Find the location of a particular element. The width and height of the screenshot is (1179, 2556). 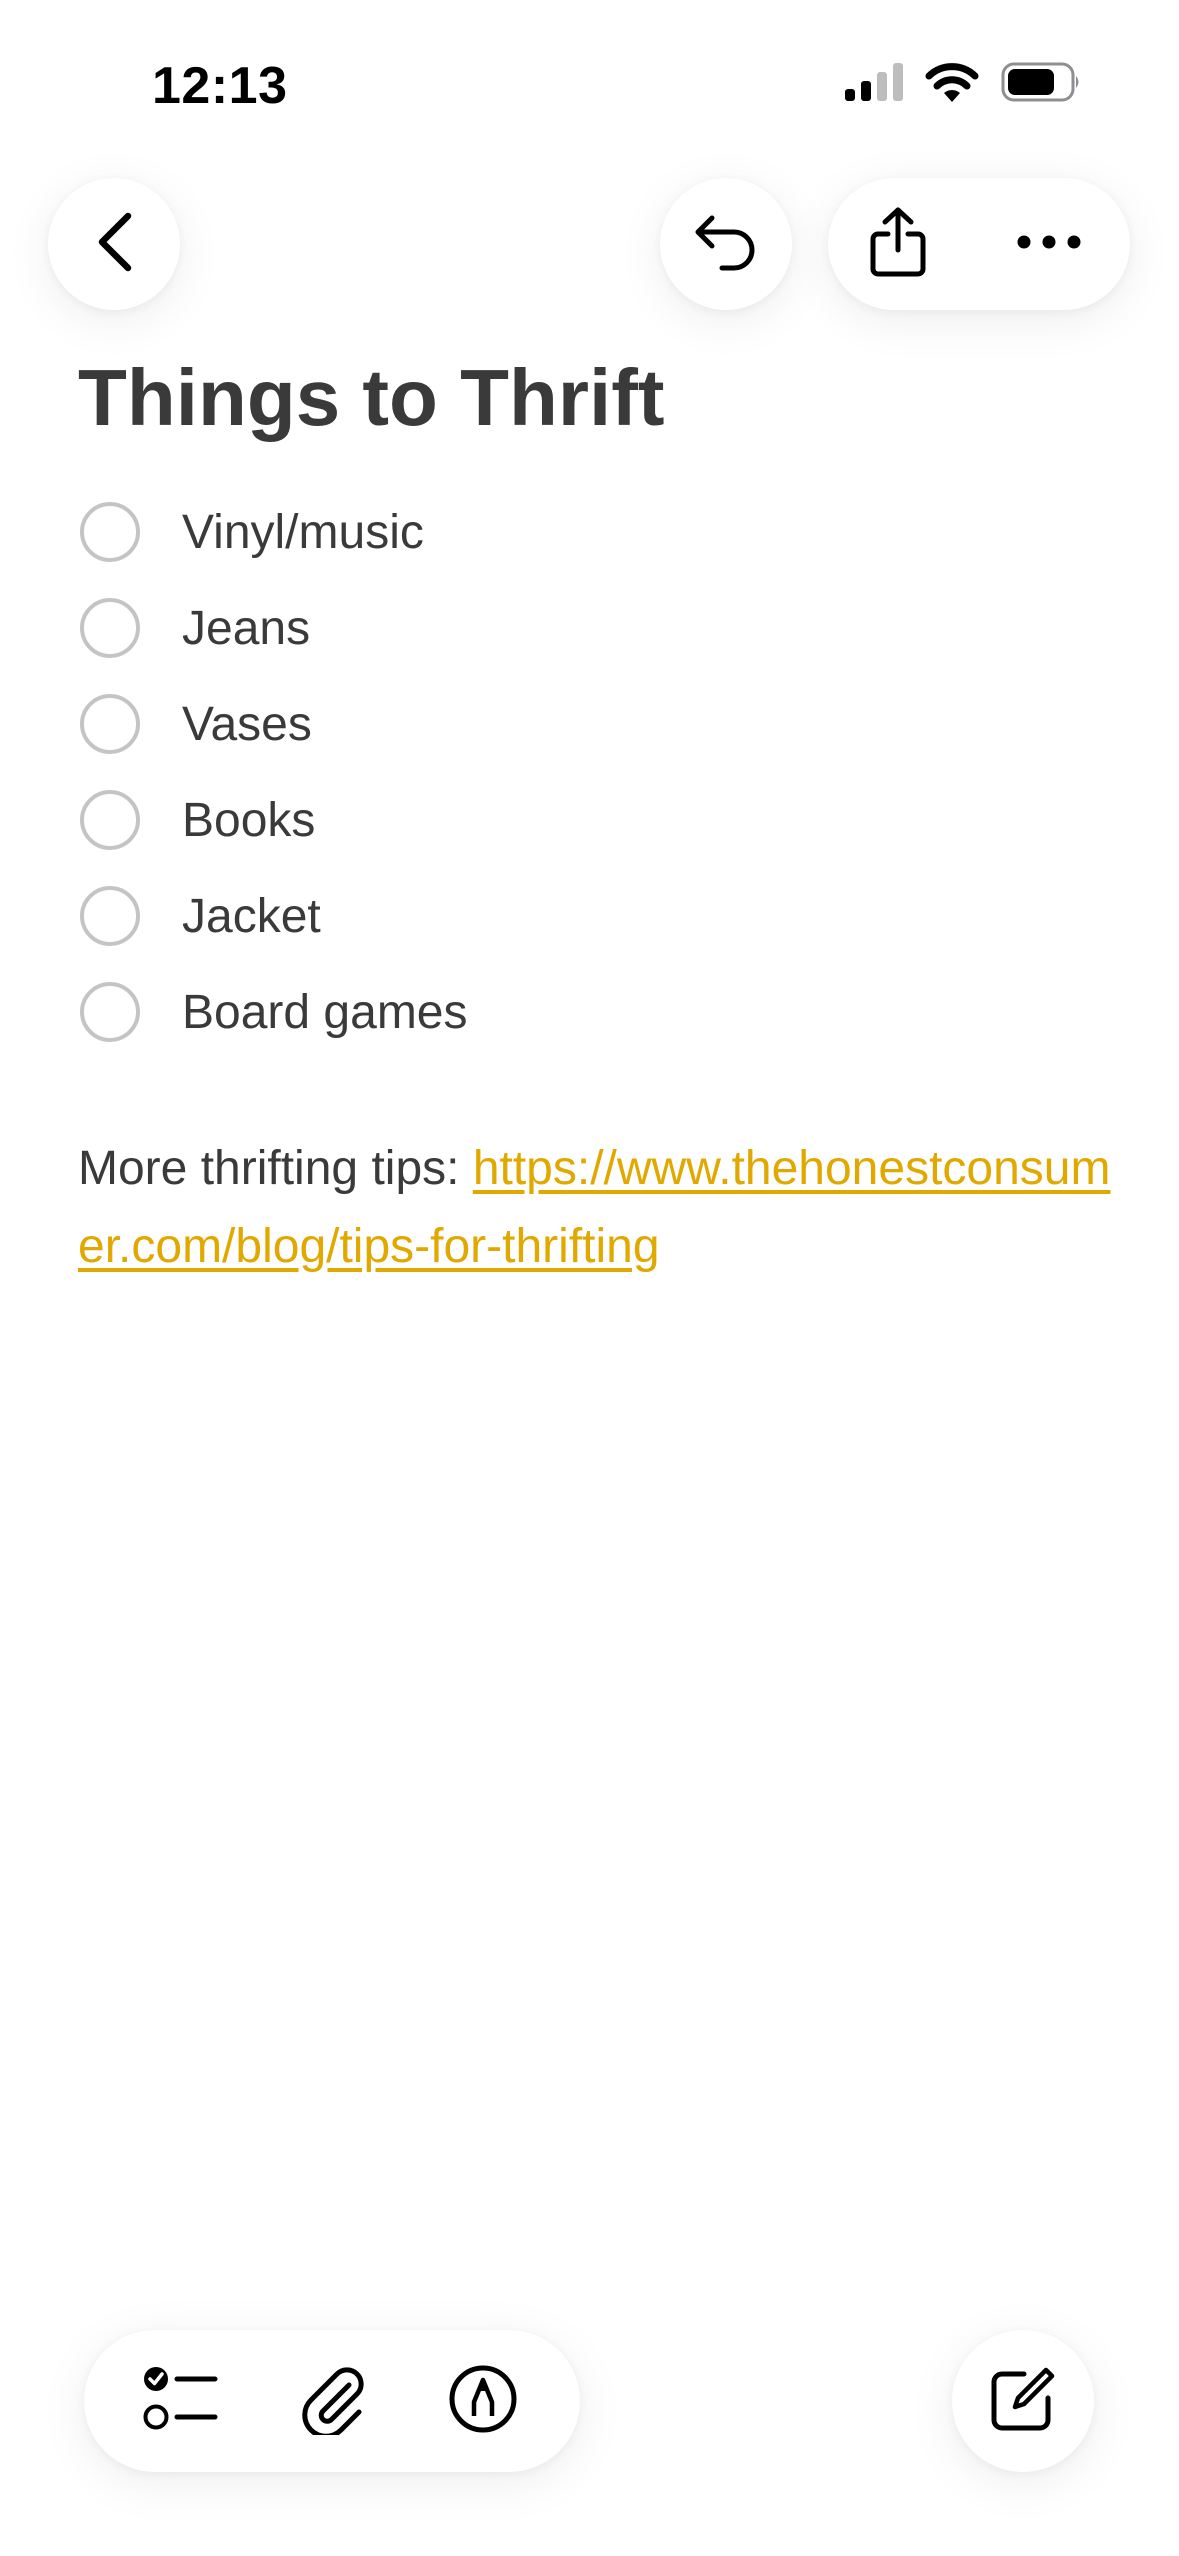

undo-button is located at coordinates (726, 244).